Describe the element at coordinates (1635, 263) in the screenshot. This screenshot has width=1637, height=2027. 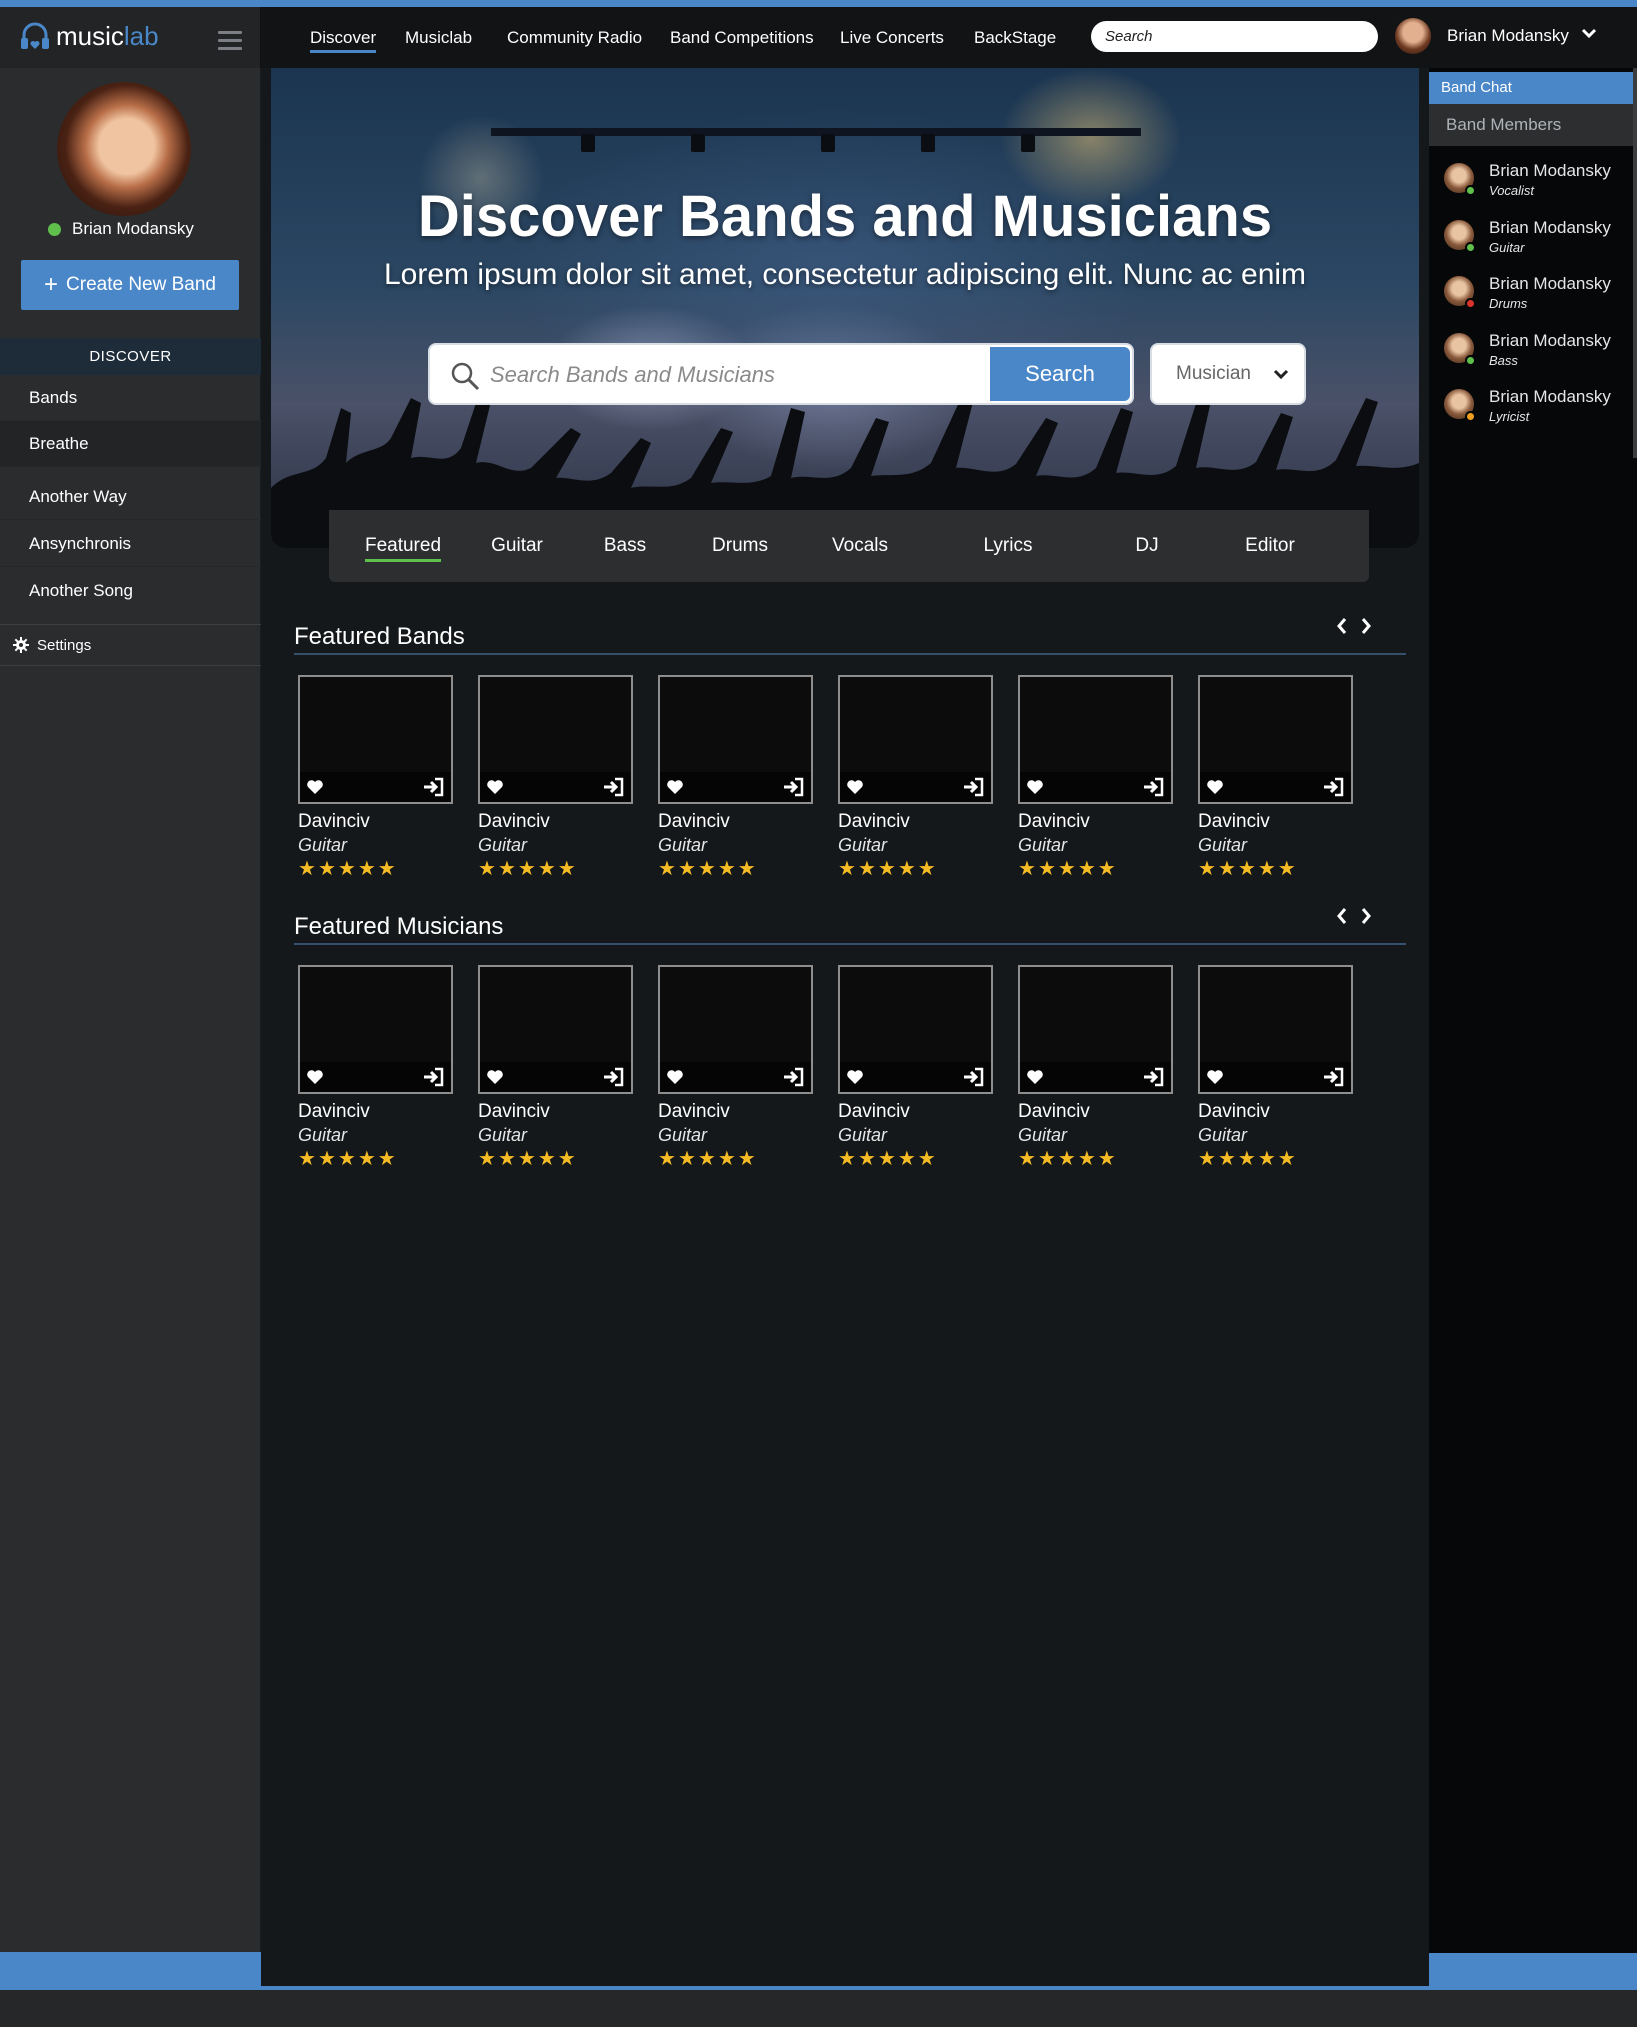
I see `right-panel-scrollbar` at that location.